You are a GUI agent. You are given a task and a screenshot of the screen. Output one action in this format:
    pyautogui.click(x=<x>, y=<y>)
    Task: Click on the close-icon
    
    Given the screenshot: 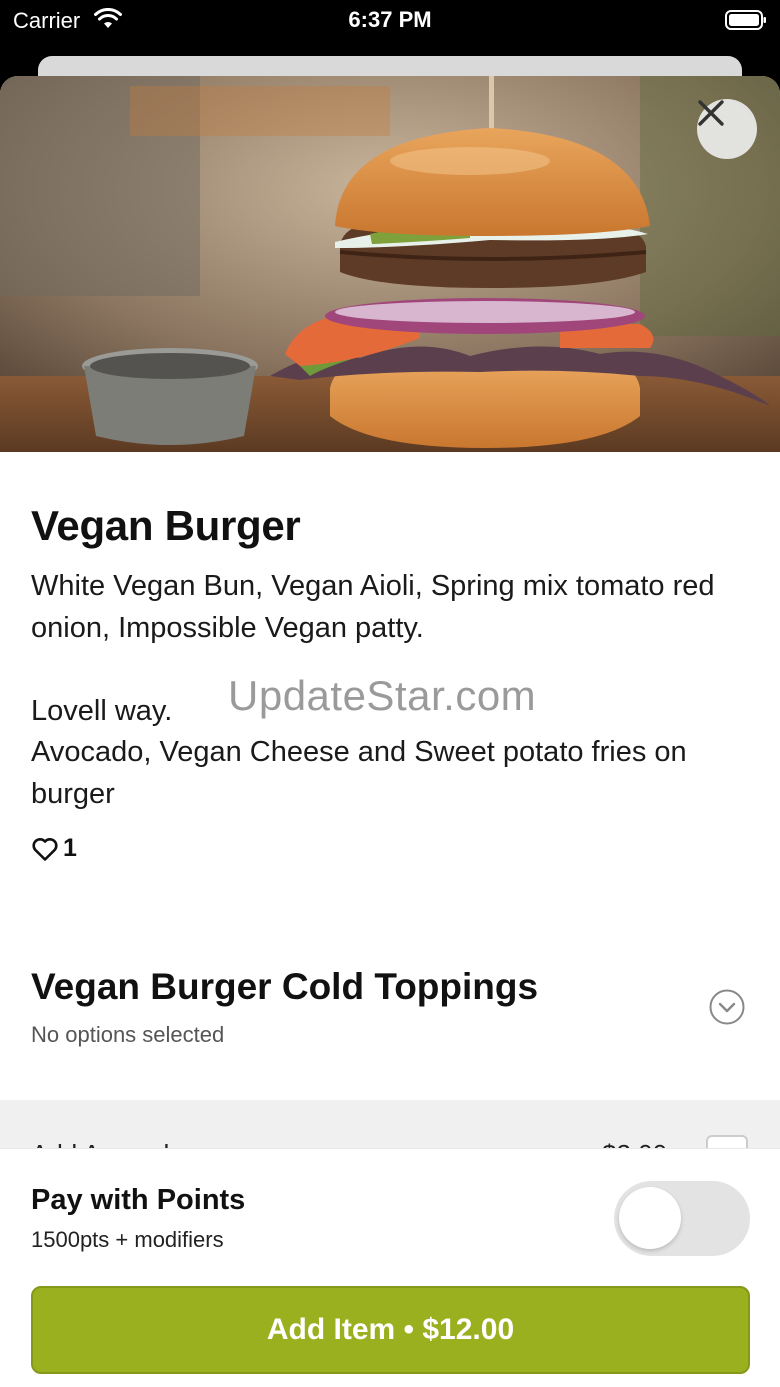 What is the action you would take?
    pyautogui.click(x=711, y=113)
    